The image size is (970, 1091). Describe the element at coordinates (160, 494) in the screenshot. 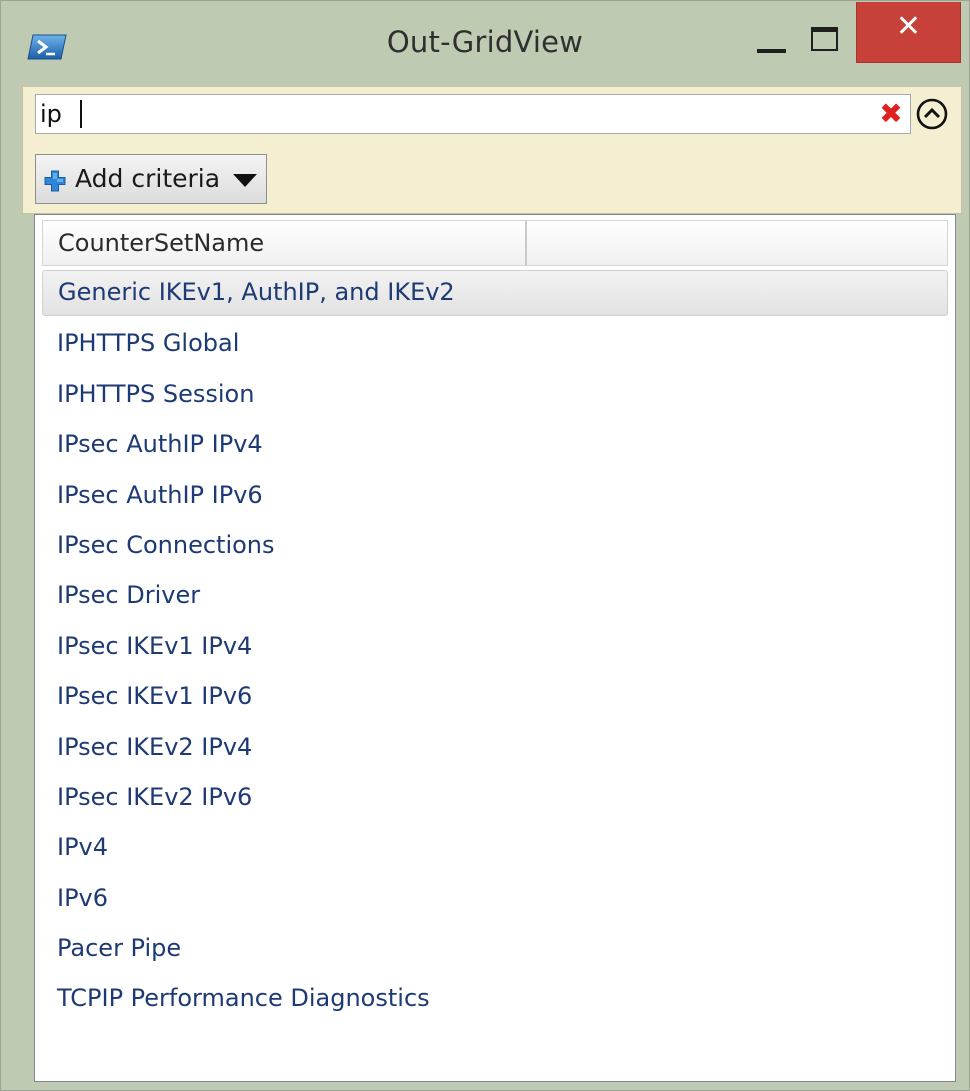

I see `row-counter-set-name: IPsec AuthIP IPv6` at that location.